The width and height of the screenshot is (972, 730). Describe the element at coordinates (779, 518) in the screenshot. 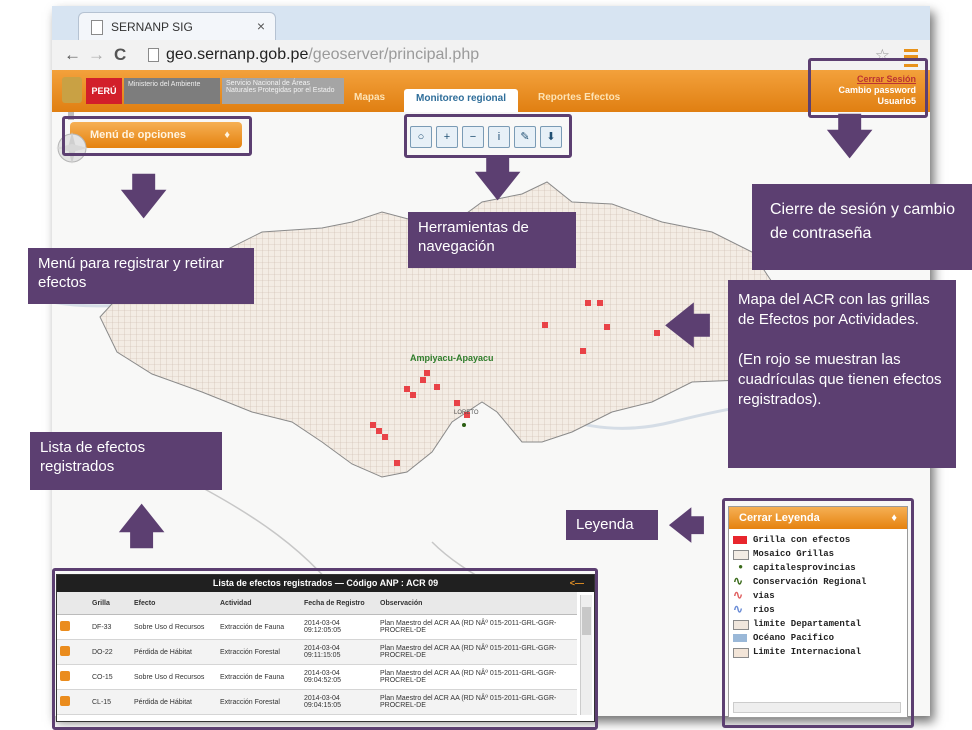

I see `legend-title: Cerrar Leyenda` at that location.